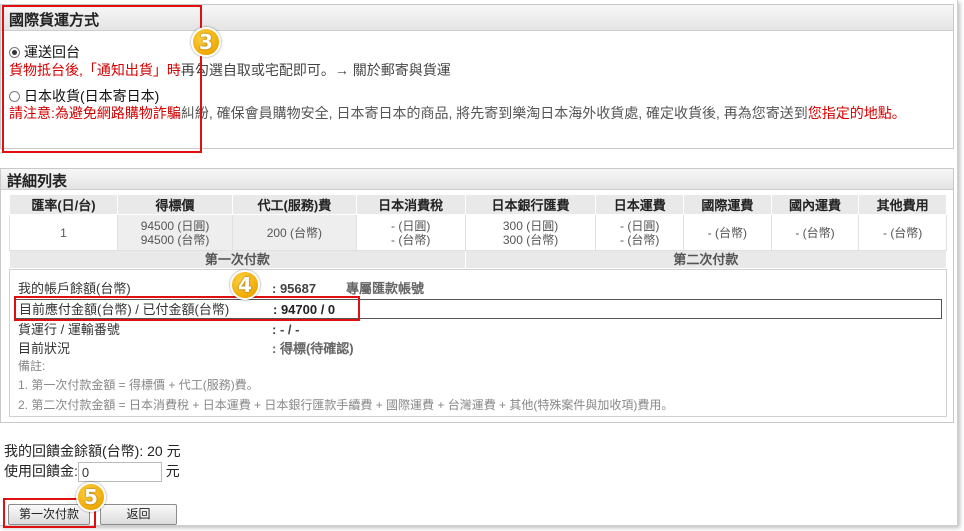 The width and height of the screenshot is (964, 531). What do you see at coordinates (175, 204) in the screenshot?
I see `fee-column-header: 得標價` at bounding box center [175, 204].